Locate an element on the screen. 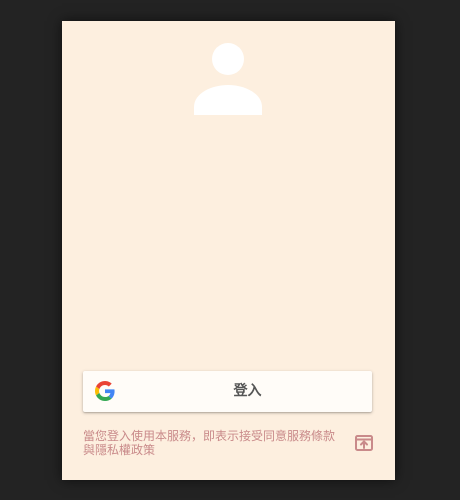 The height and width of the screenshot is (500, 460). open-in-new-icon is located at coordinates (364, 443).